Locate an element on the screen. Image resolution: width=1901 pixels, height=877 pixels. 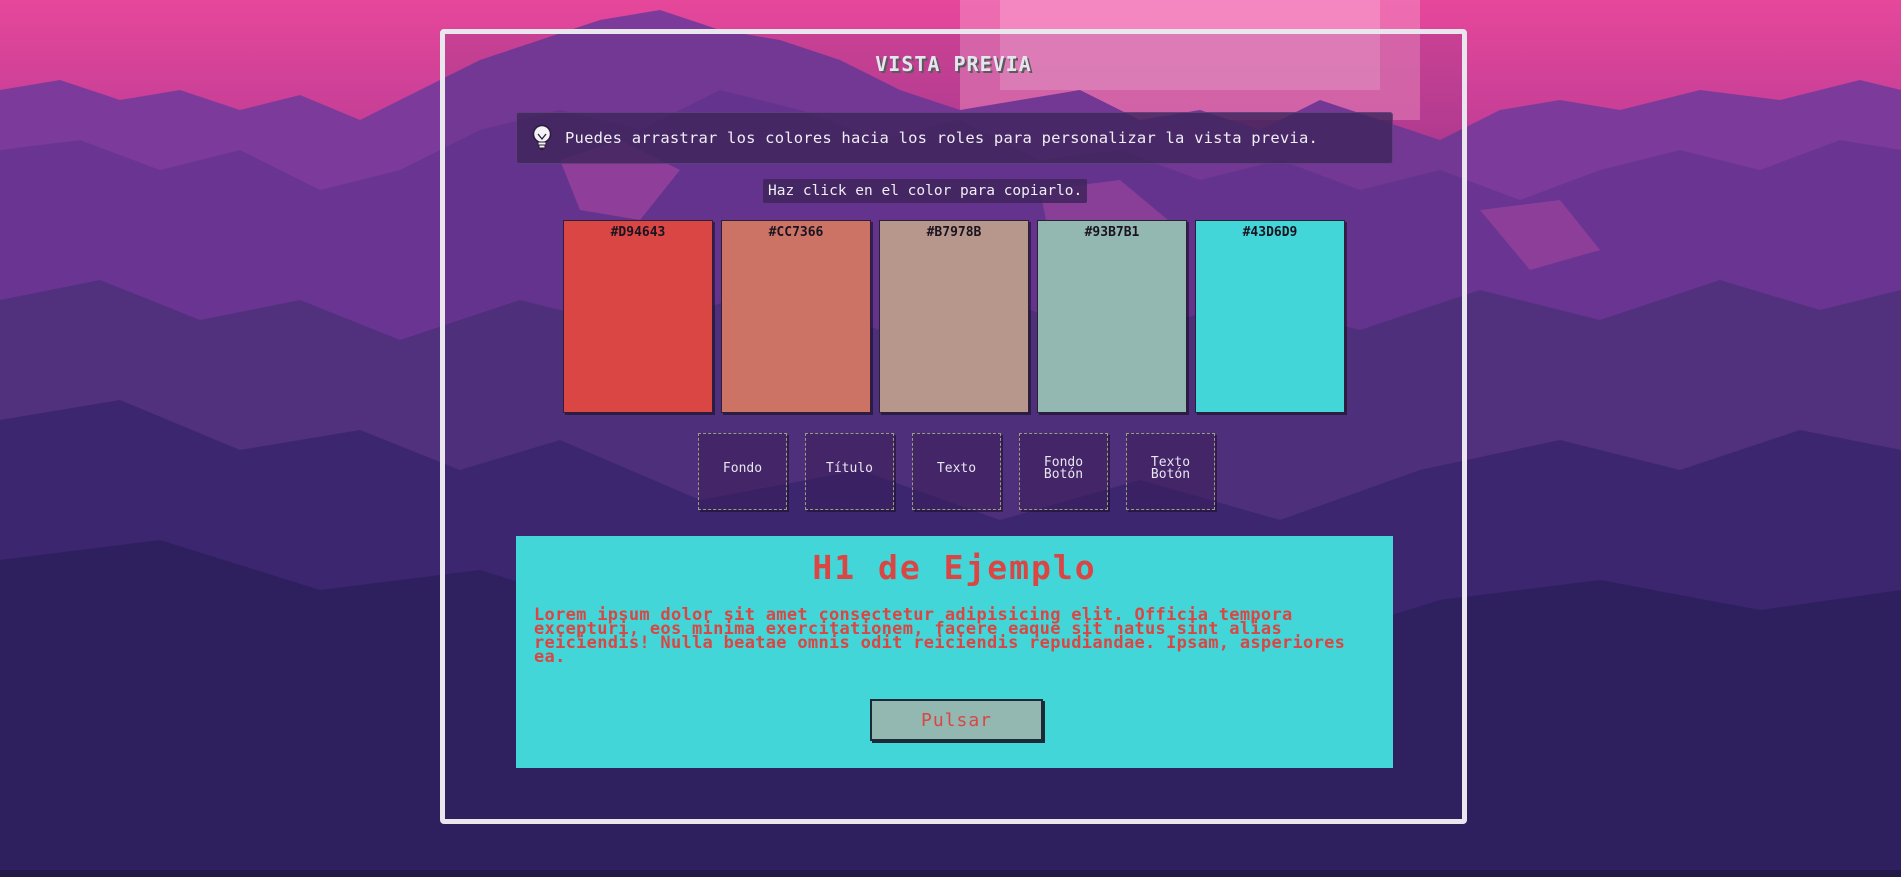
role-dropzones: Fondo Título Texto Fondo Botón Texto Botón is located at coordinates (956, 471).